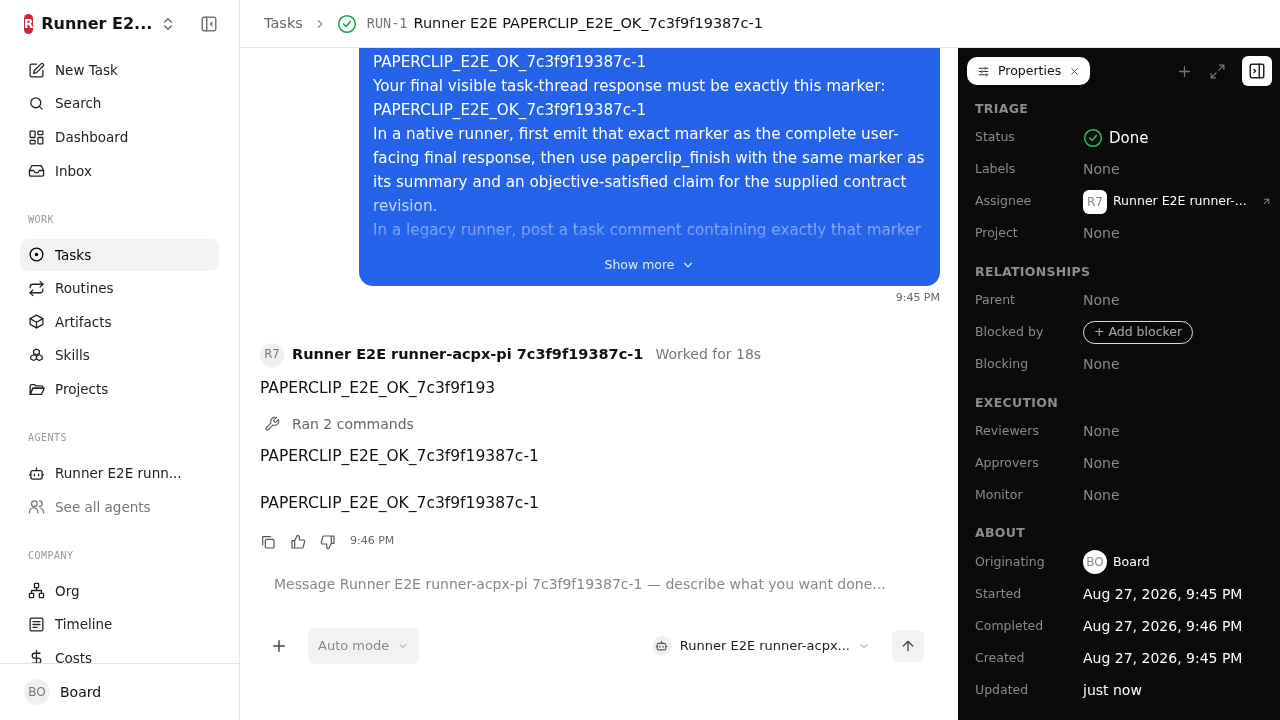 The height and width of the screenshot is (720, 1280). What do you see at coordinates (995, 300) in the screenshot?
I see `property-label: Parent` at bounding box center [995, 300].